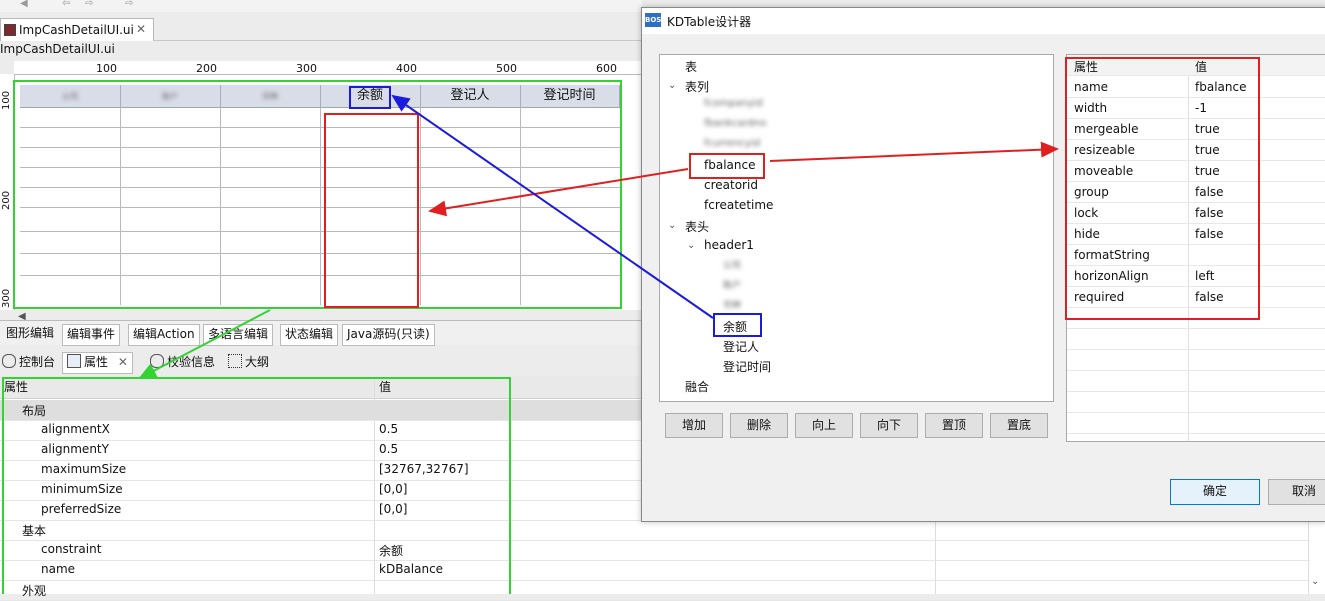  Describe the element at coordinates (97, 363) in the screenshot. I see `tab-properties: 属性 ✕` at that location.